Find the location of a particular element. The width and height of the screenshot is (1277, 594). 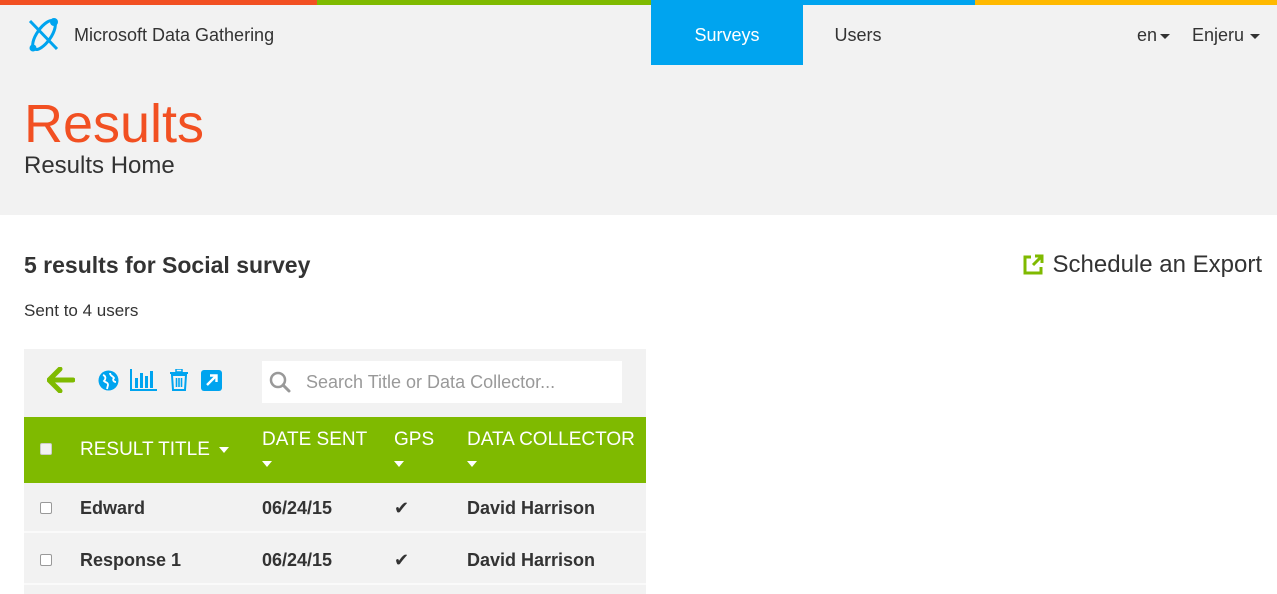

column-result-title: RESULT TITLE is located at coordinates (155, 450).